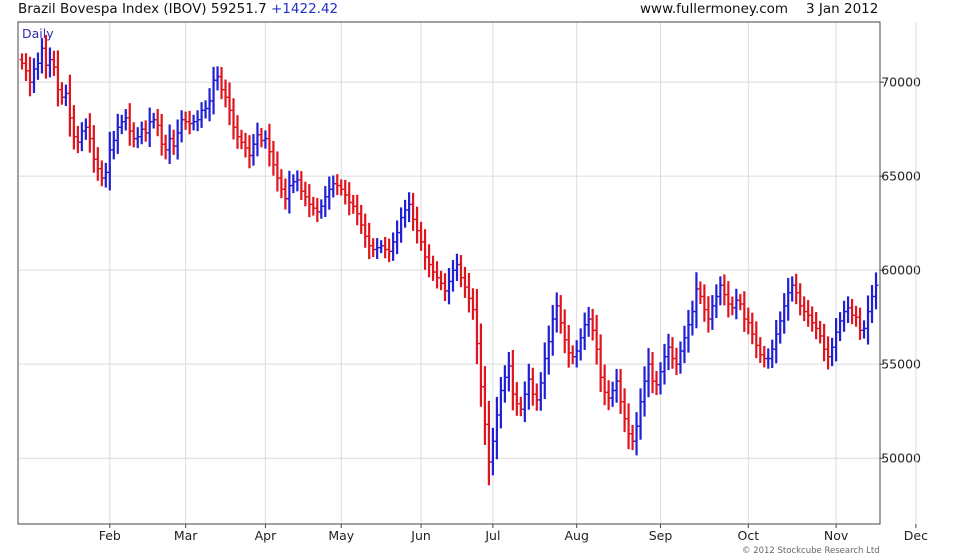 The width and height of the screenshot is (960, 560). I want to click on x-tick-label: Jun, so click(420, 535).